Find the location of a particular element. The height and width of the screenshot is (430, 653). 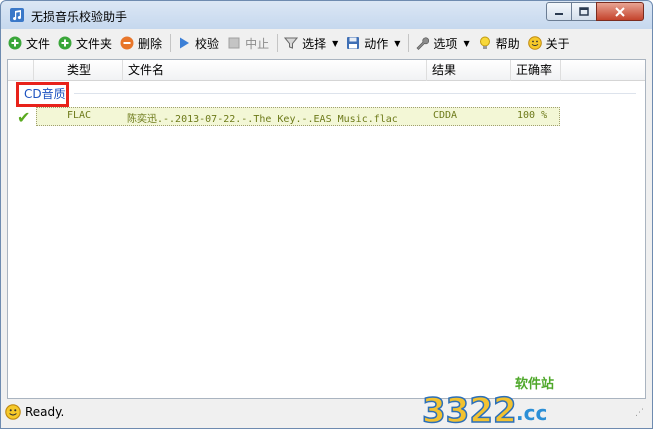

help-button: 帮助 is located at coordinates (499, 43).